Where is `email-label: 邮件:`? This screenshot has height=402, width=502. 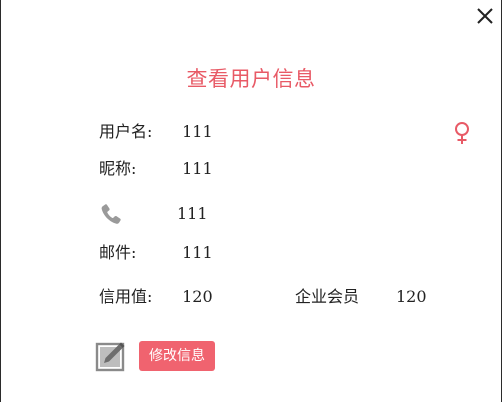 email-label: 邮件: is located at coordinates (118, 252).